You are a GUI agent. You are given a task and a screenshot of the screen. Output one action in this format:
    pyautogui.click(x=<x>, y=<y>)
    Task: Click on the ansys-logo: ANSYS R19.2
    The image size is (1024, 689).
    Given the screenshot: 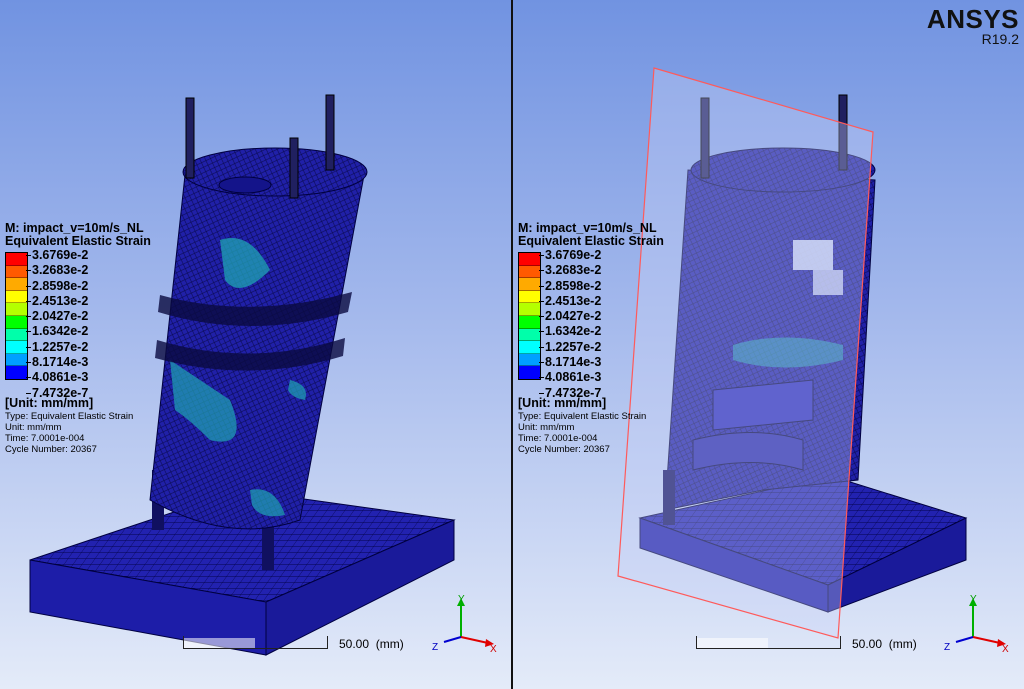 What is the action you would take?
    pyautogui.click(x=973, y=26)
    